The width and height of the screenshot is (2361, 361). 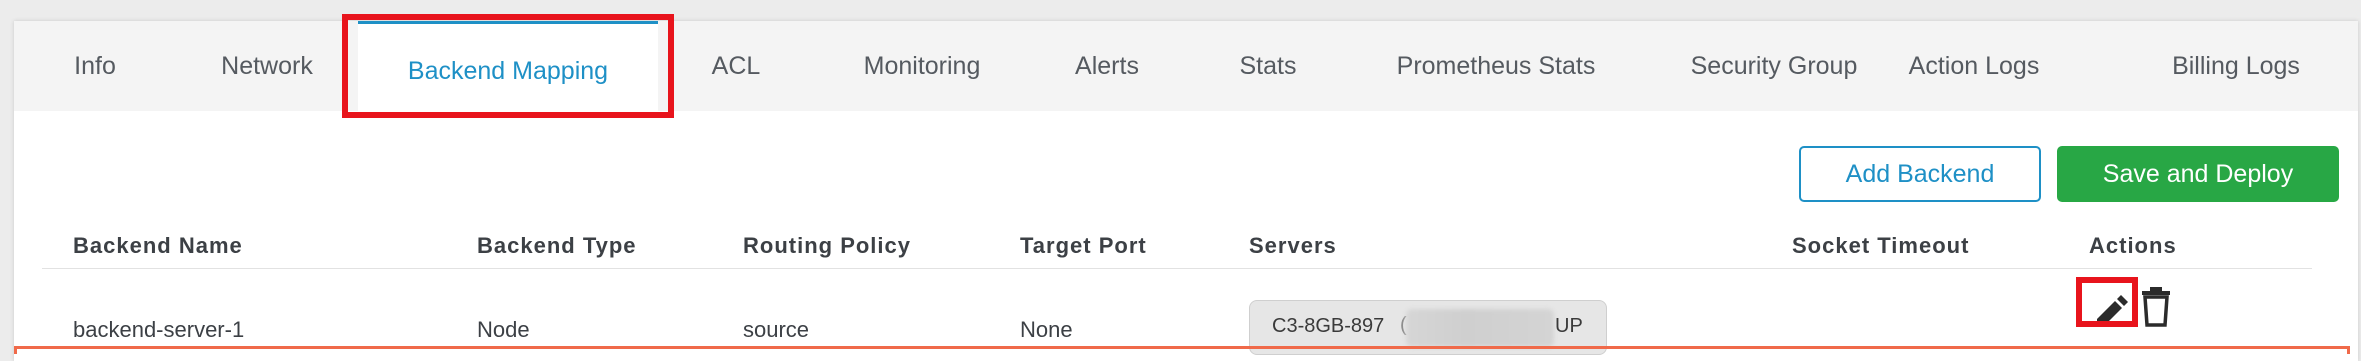 I want to click on server-status: UP, so click(x=1569, y=326).